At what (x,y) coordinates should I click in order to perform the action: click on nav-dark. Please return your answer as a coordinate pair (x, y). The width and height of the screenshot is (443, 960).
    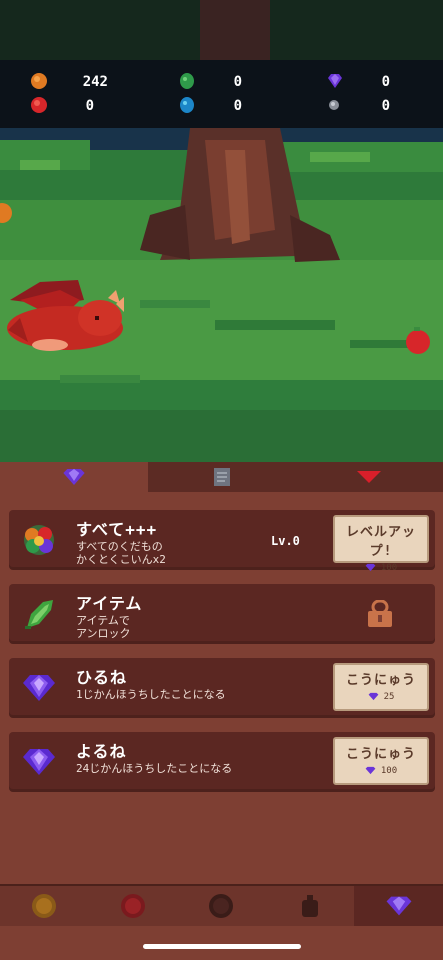
    Looking at the image, I should click on (221, 906).